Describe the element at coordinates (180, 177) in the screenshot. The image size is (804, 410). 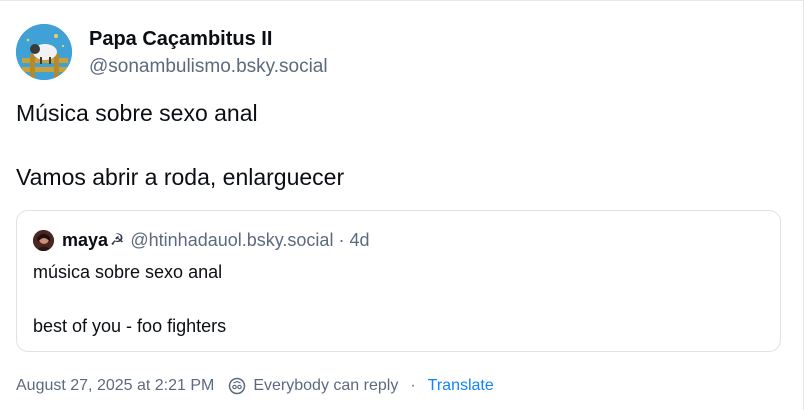
I see `post-text-line: Vamos abrir a roda, enlarguecer` at that location.